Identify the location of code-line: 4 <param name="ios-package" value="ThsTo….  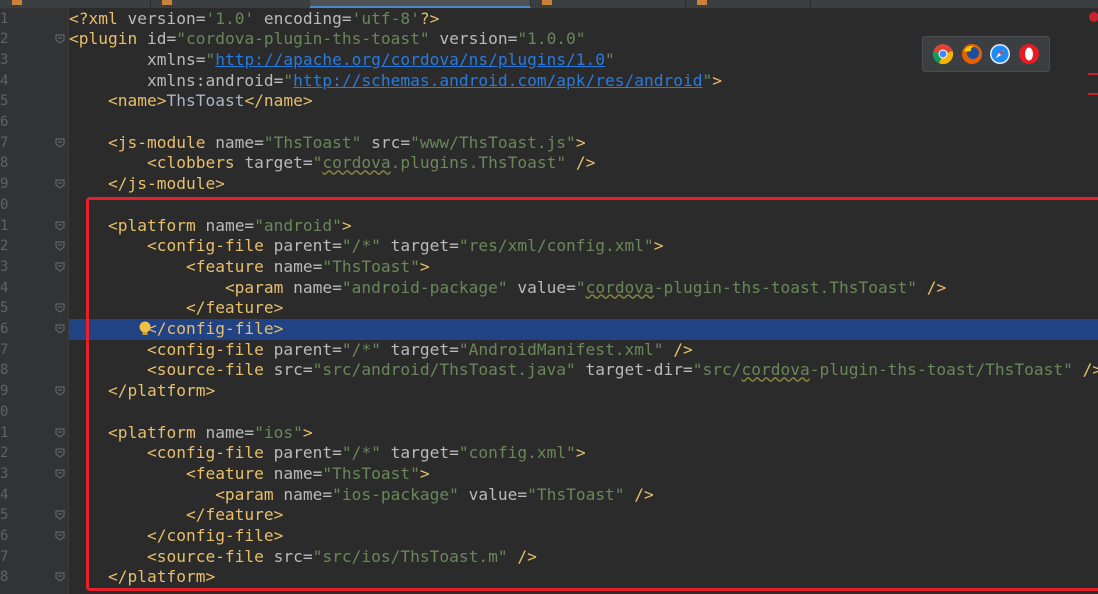
(549, 495).